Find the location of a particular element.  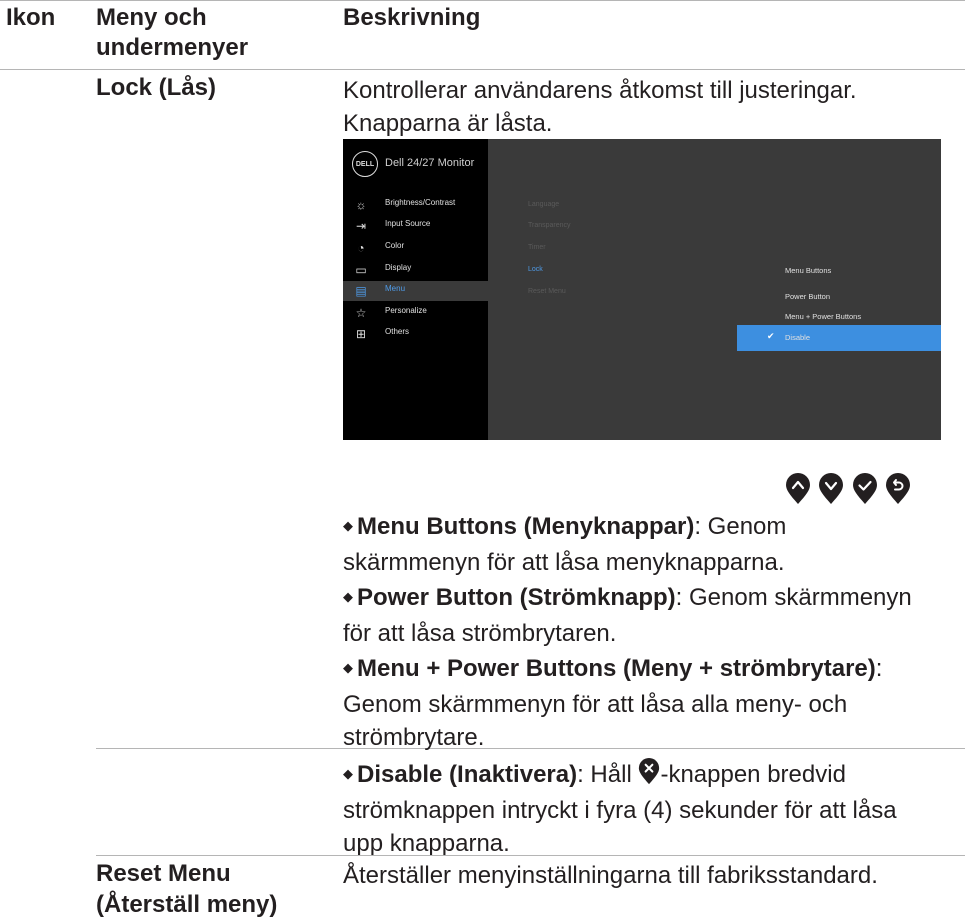

others-icon: ⊞ is located at coordinates (361, 334).